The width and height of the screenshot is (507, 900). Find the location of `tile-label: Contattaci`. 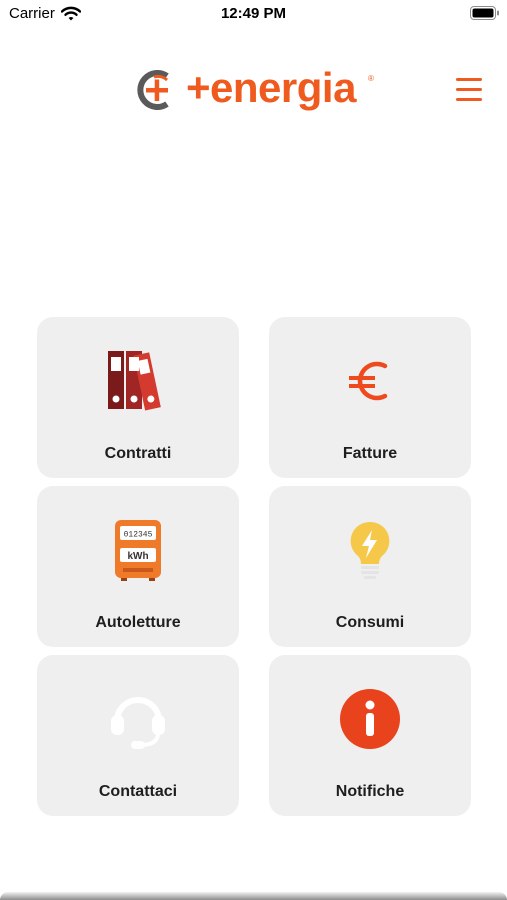

tile-label: Contattaci is located at coordinates (138, 791).